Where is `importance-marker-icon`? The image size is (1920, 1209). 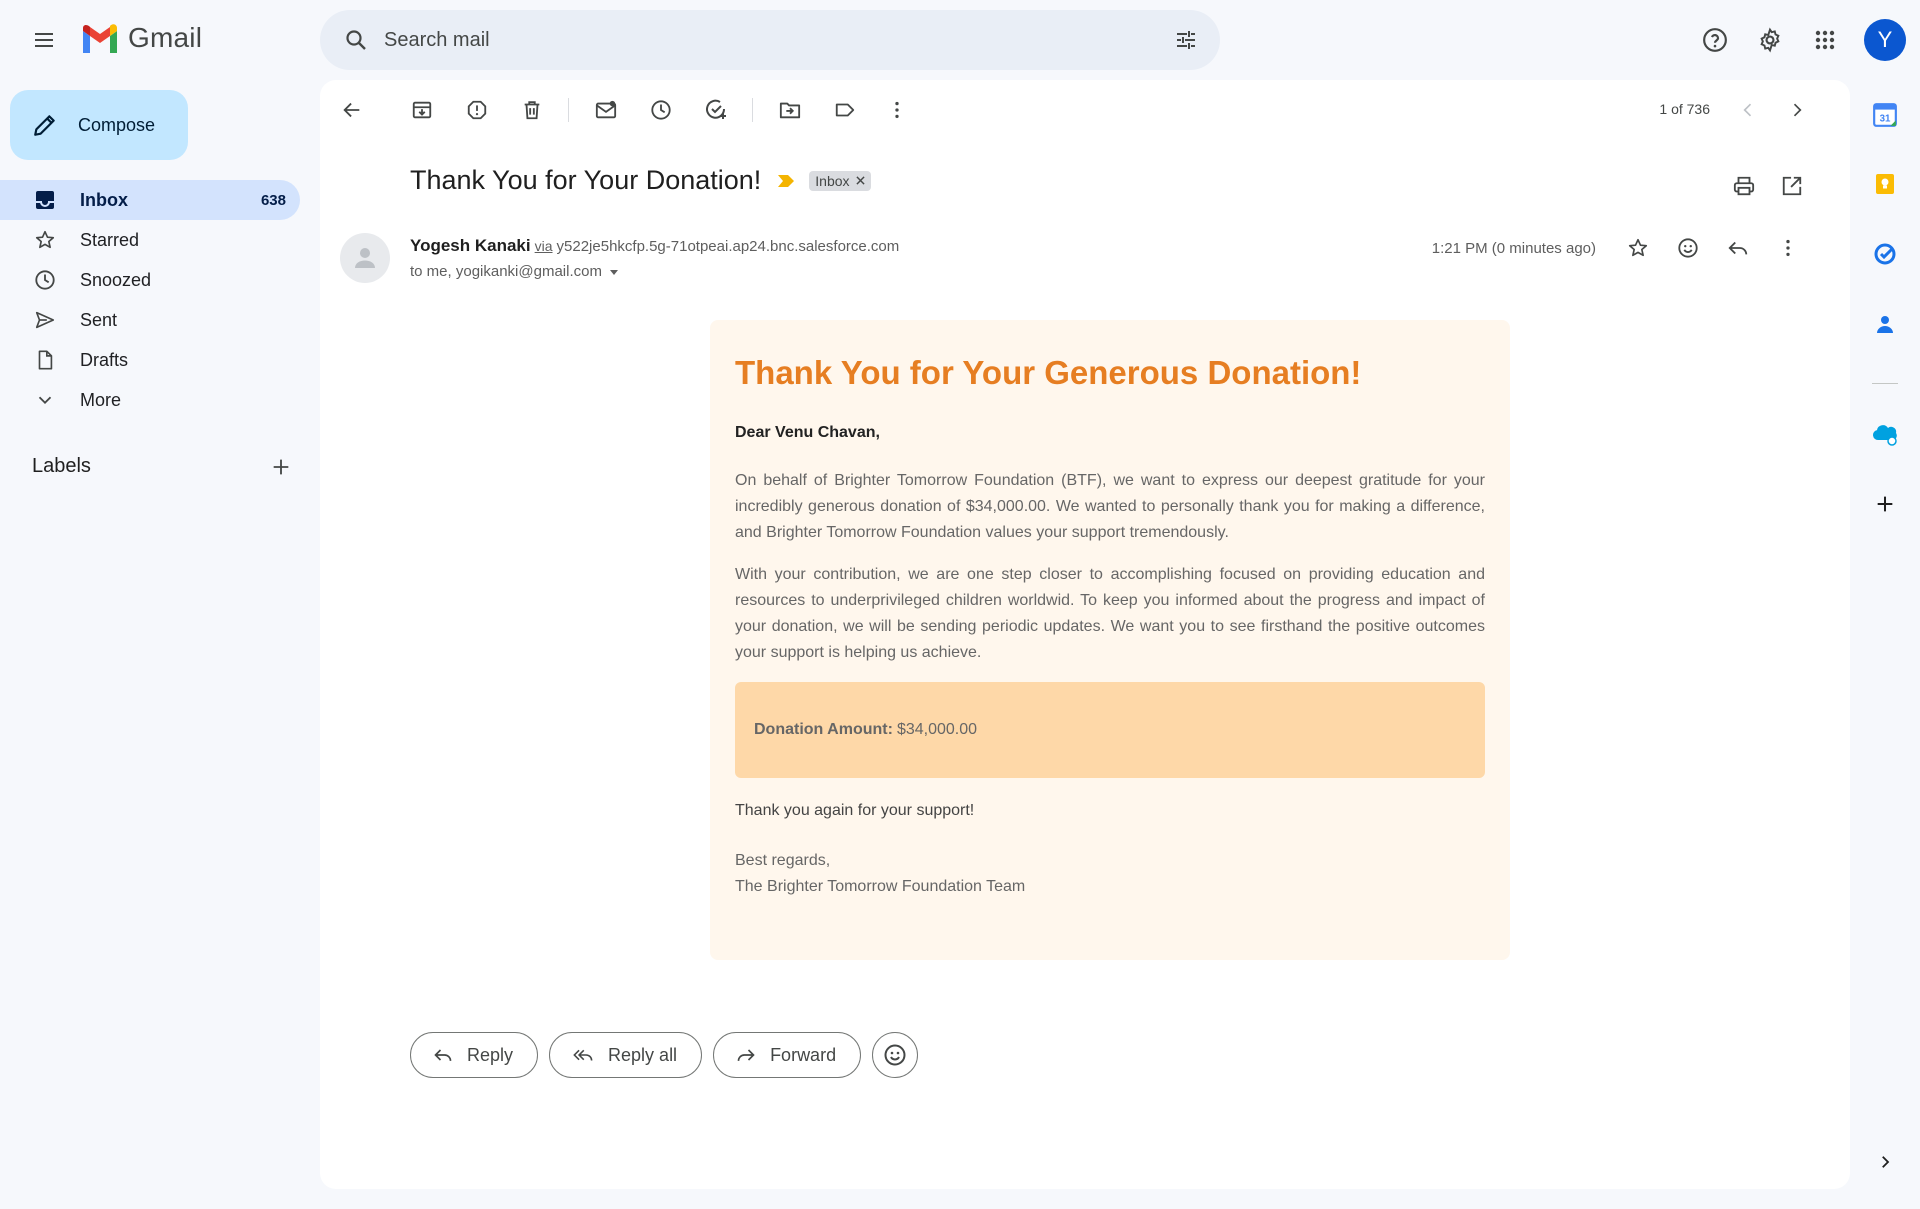 importance-marker-icon is located at coordinates (786, 181).